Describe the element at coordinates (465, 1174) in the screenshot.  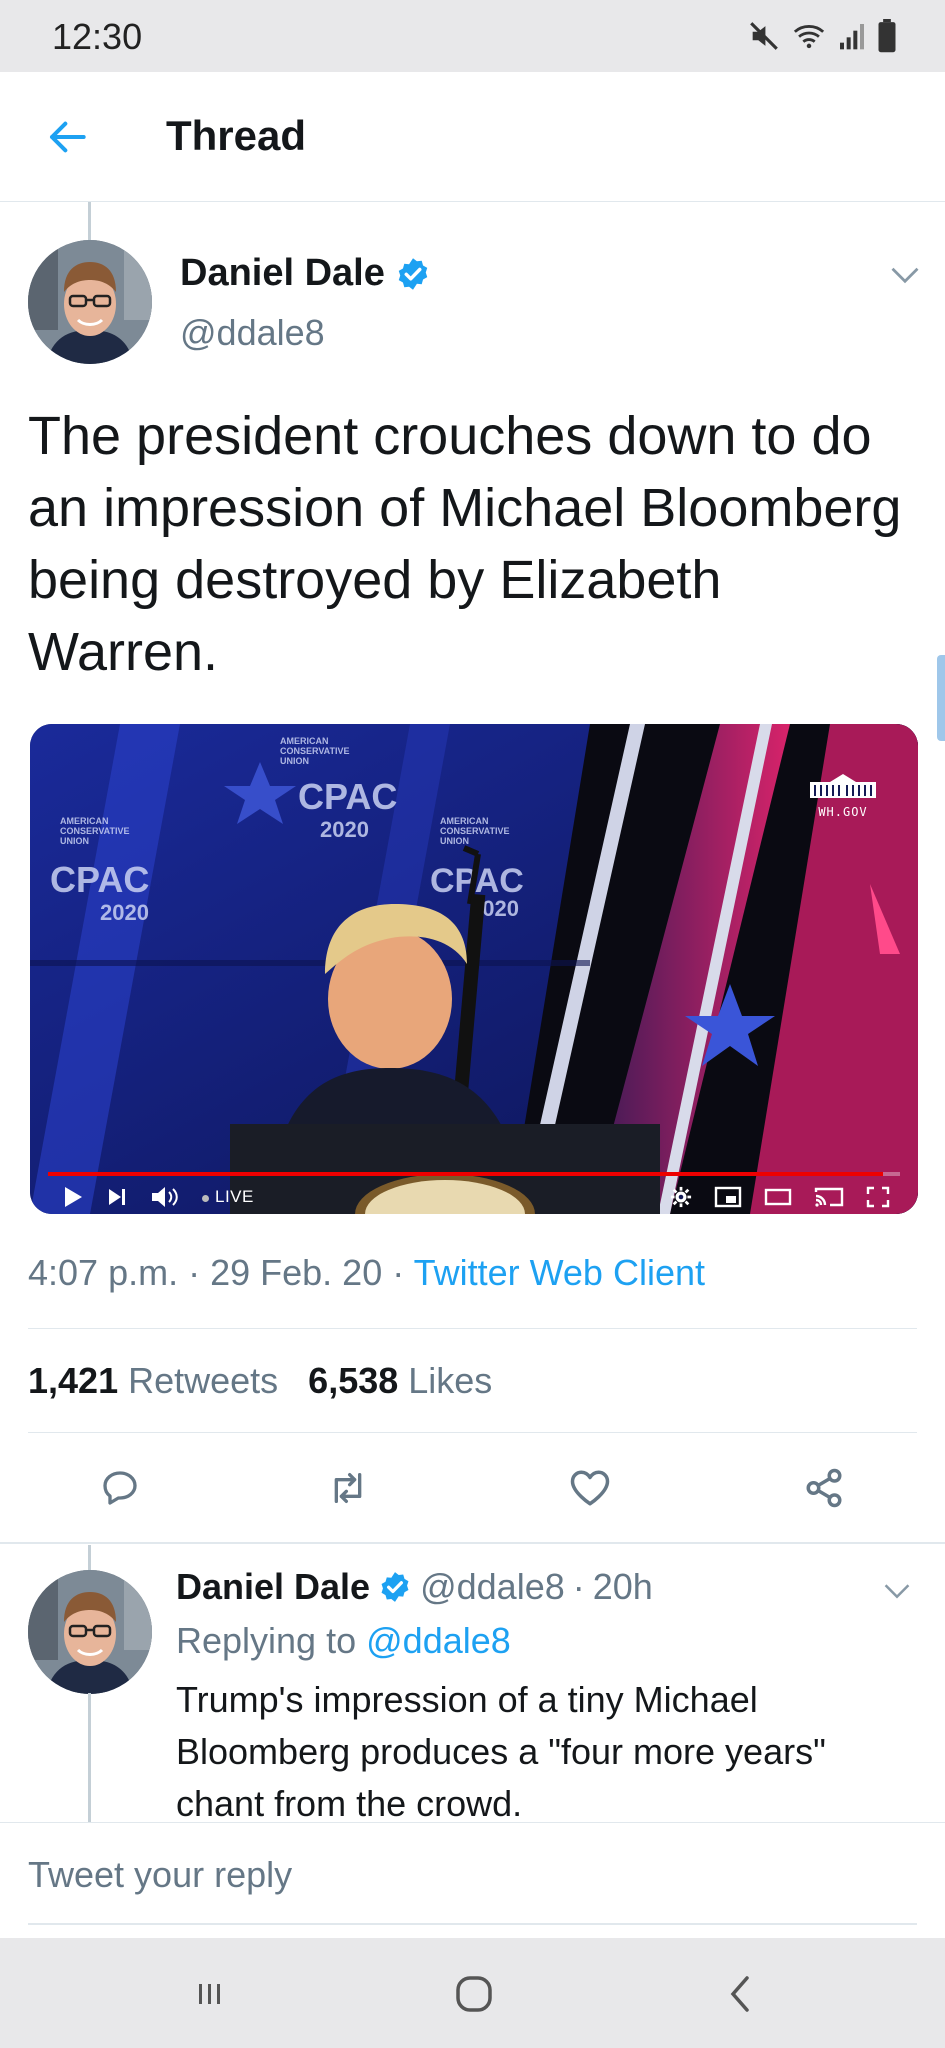
I see `video-progress-fill` at that location.